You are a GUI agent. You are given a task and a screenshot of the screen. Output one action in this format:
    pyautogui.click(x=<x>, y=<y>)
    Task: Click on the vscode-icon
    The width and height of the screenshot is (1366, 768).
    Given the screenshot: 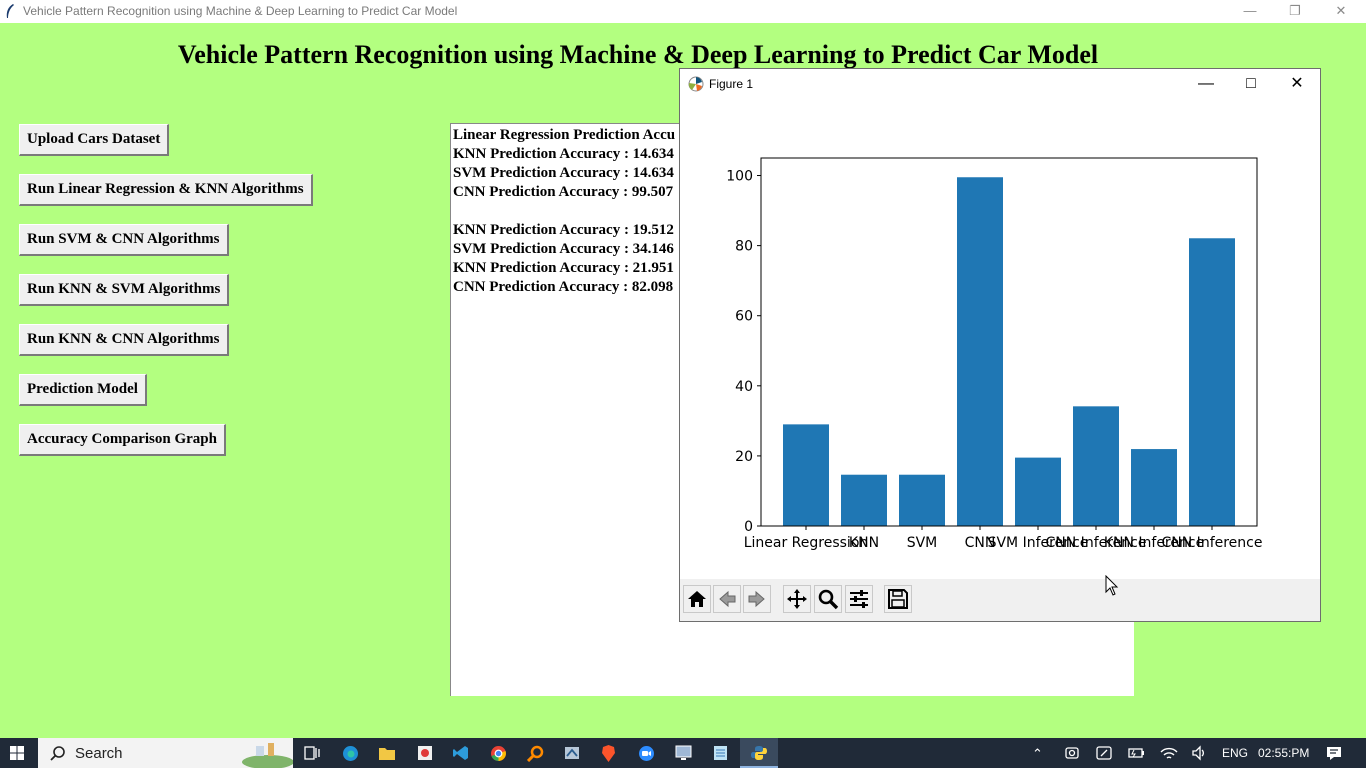 What is the action you would take?
    pyautogui.click(x=461, y=753)
    